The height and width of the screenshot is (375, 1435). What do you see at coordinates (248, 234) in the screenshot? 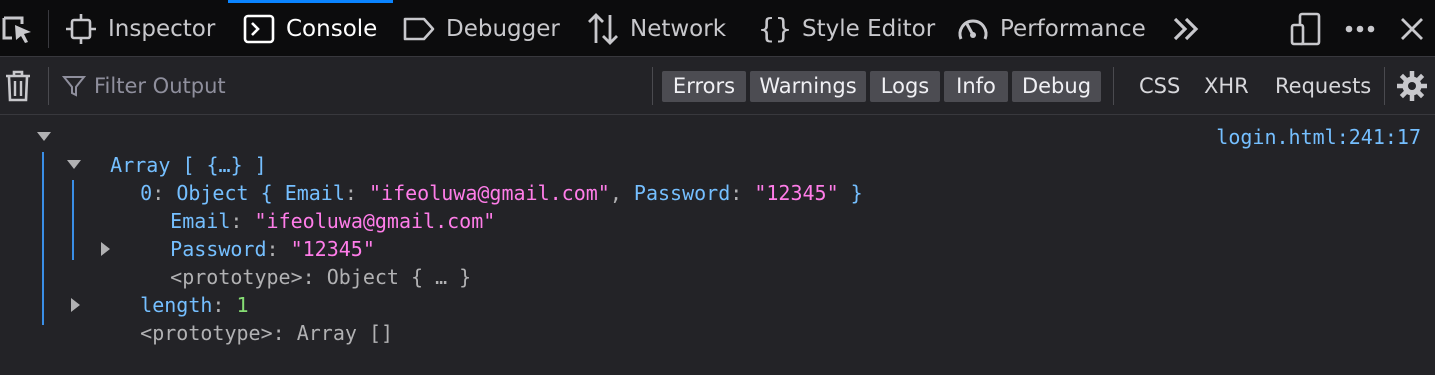
I see `property-row-password: Password: "12345"` at bounding box center [248, 234].